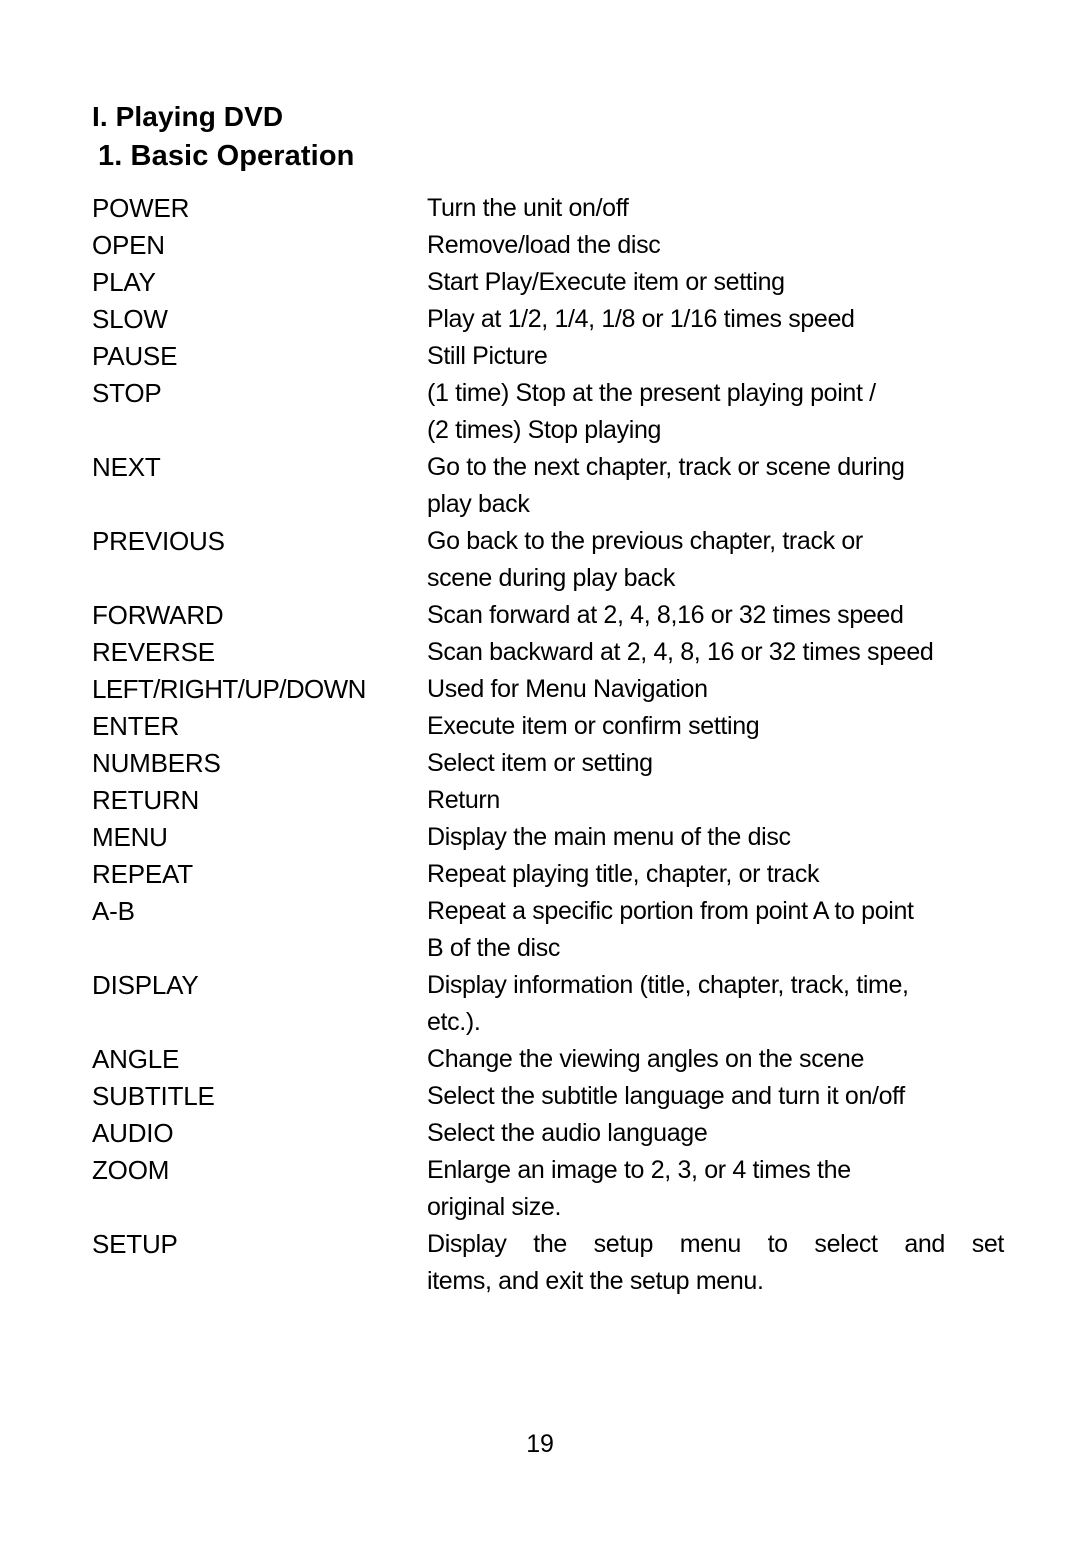 Image resolution: width=1080 pixels, height=1562 pixels. I want to click on table-row: AUDIO Select the audio language, so click(547, 1133).